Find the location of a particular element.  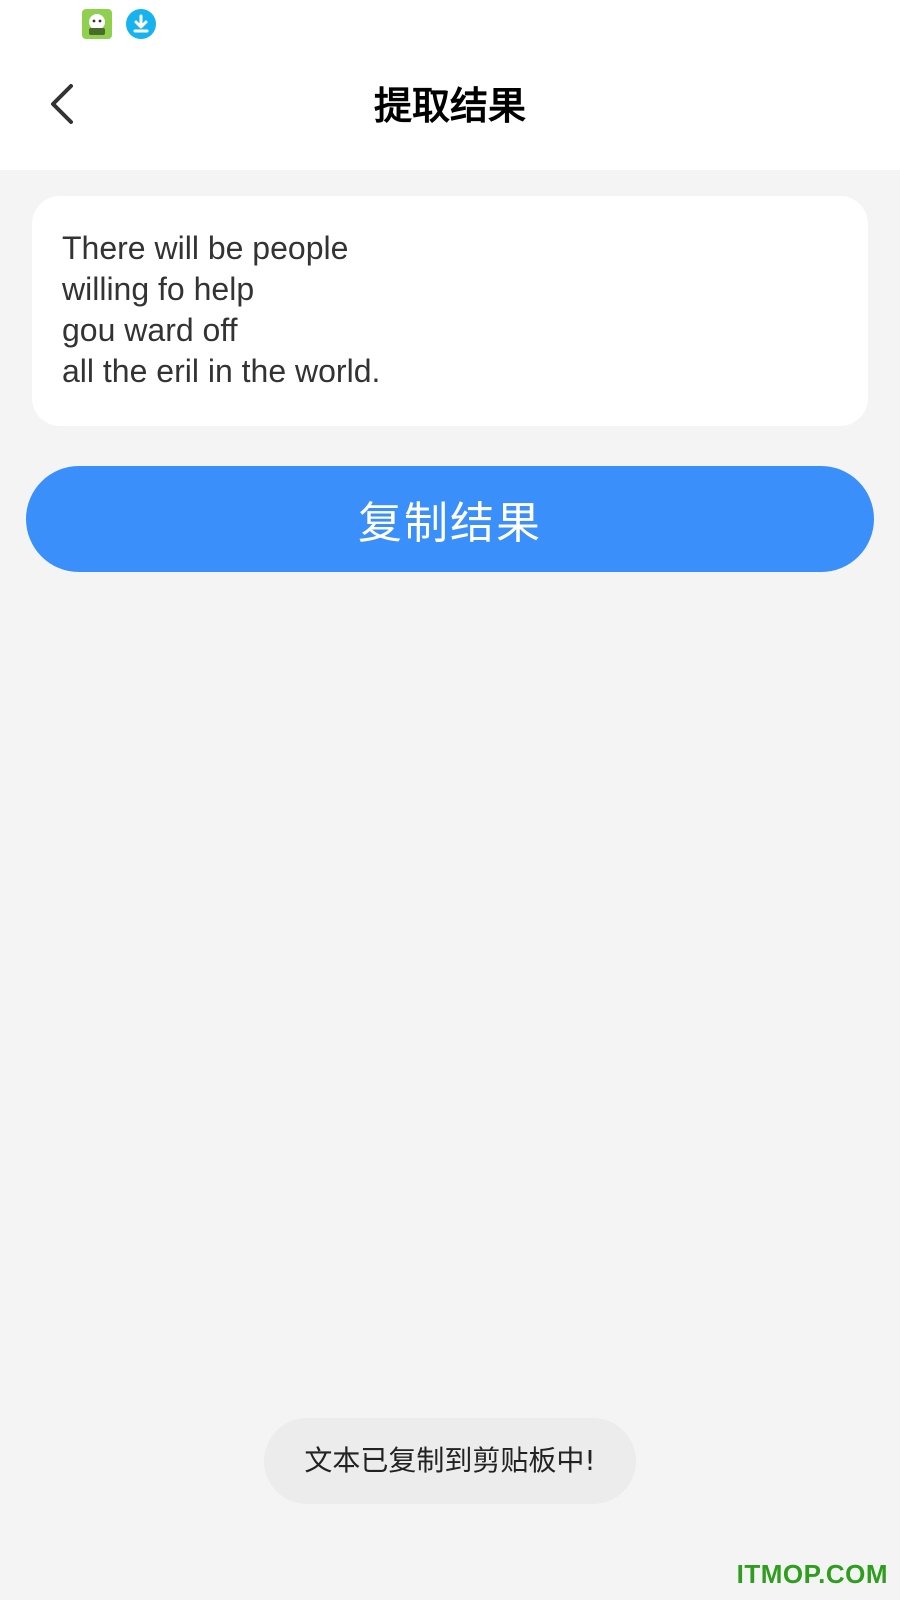

result-line: gou ward off is located at coordinates (150, 330).